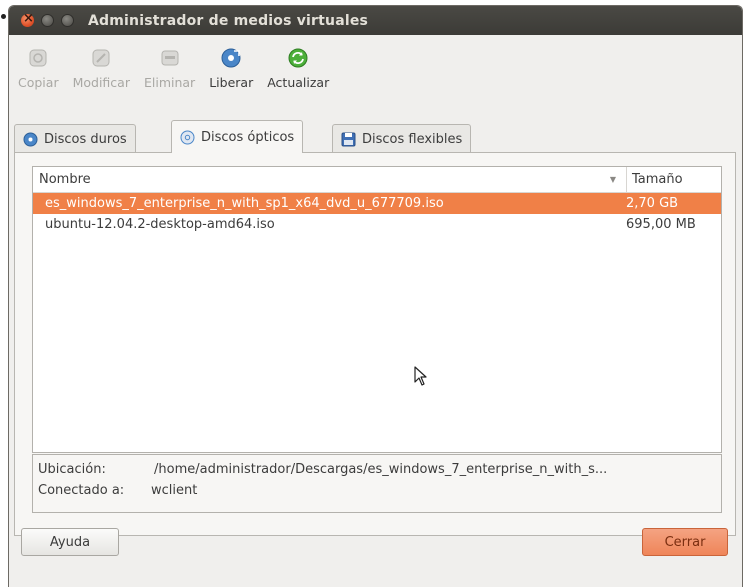 This screenshot has width=743, height=587. What do you see at coordinates (661, 224) in the screenshot?
I see `row-size: 695,00 MB` at bounding box center [661, 224].